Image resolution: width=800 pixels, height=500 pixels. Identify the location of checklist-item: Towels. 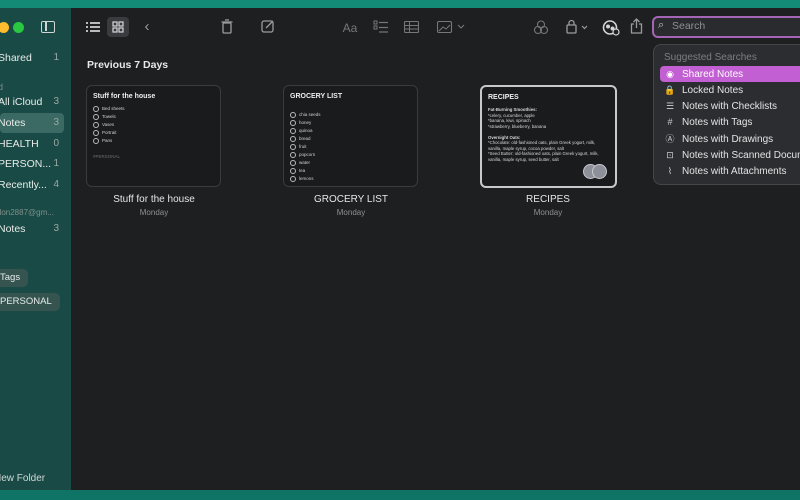
(104, 117).